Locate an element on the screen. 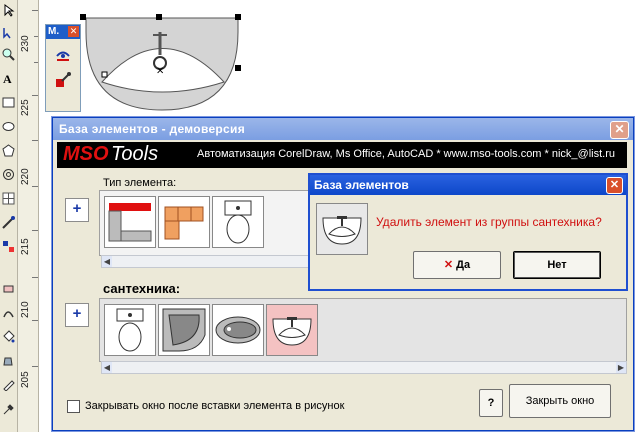 This screenshot has width=638, height=432. rectangle-tool-icon is located at coordinates (8, 102).